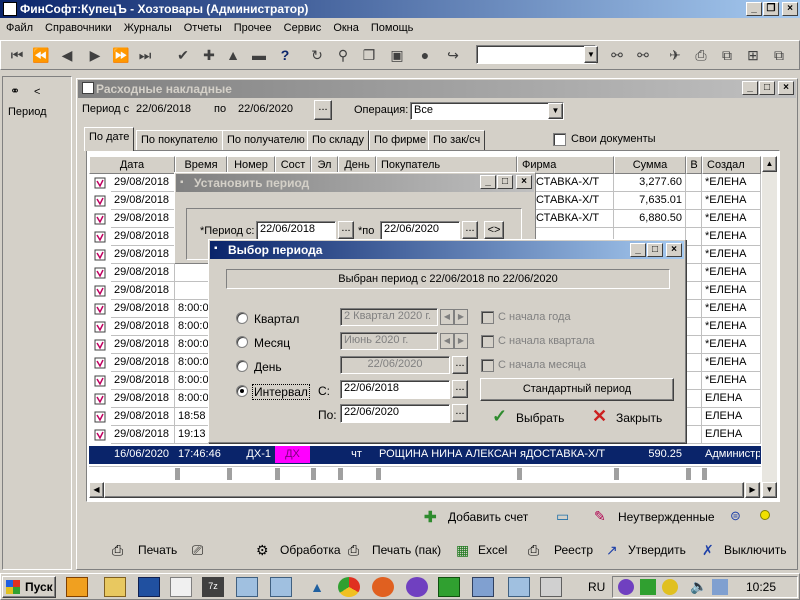 This screenshot has height=600, width=800. I want to click on choose-period-minimize: _, so click(638, 250).